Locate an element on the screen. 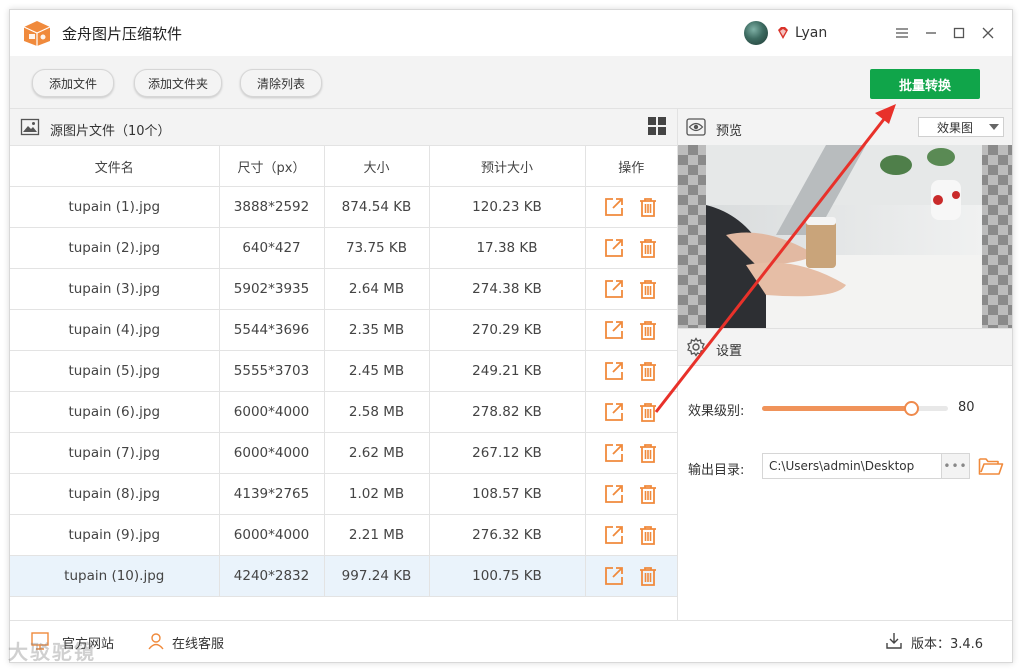 Image resolution: width=1020 pixels, height=670 pixels. browse-more-button: ••• is located at coordinates (956, 466).